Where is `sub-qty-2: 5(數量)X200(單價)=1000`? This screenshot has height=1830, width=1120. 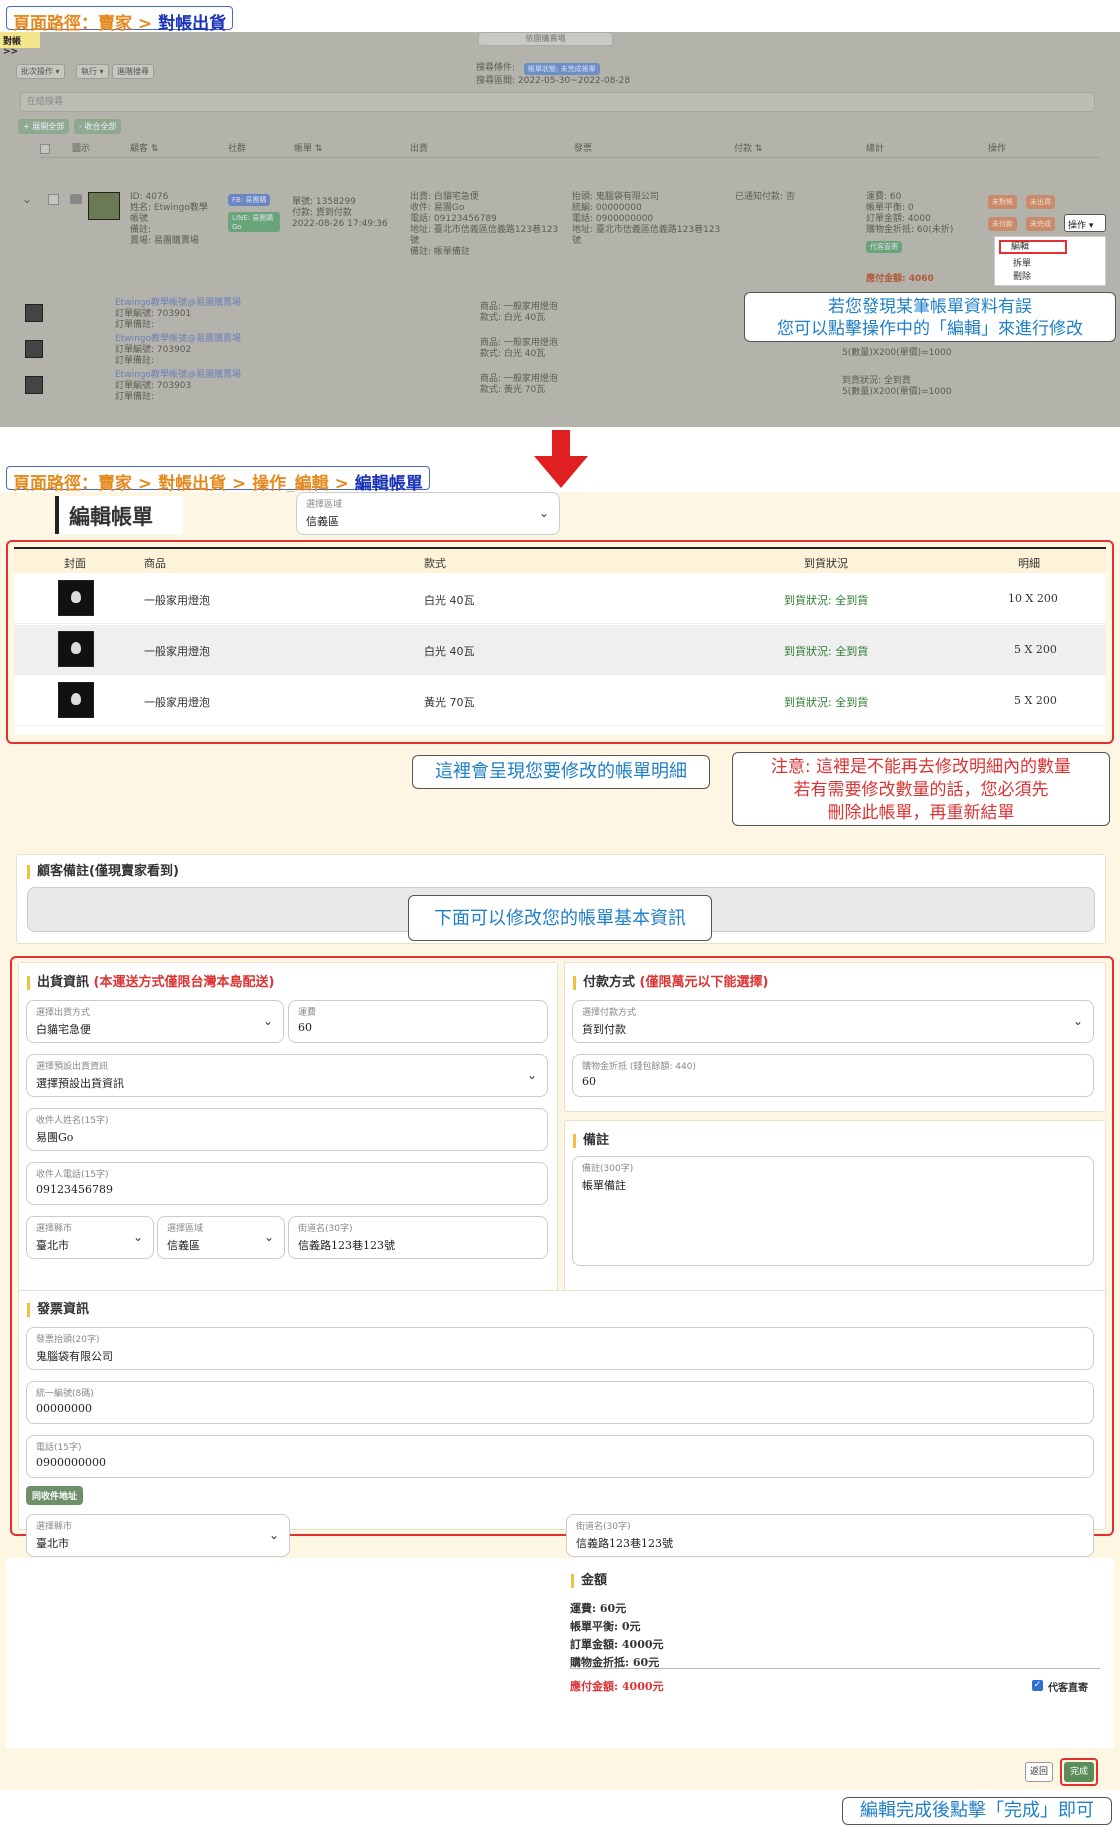
sub-qty-2: 5(數量)X200(單價)=1000 is located at coordinates (897, 353).